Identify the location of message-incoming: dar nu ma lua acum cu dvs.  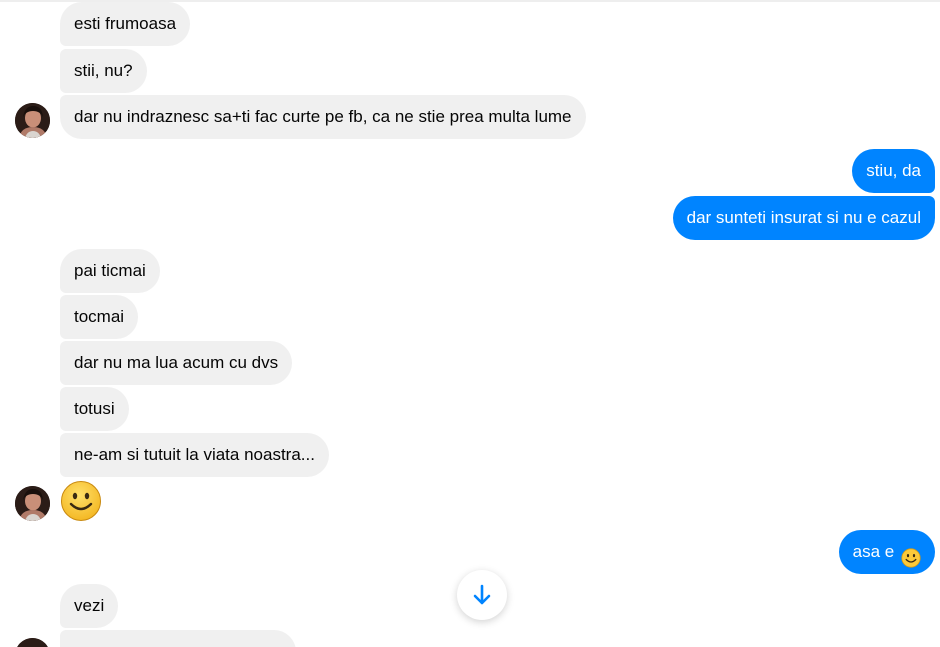
(176, 363).